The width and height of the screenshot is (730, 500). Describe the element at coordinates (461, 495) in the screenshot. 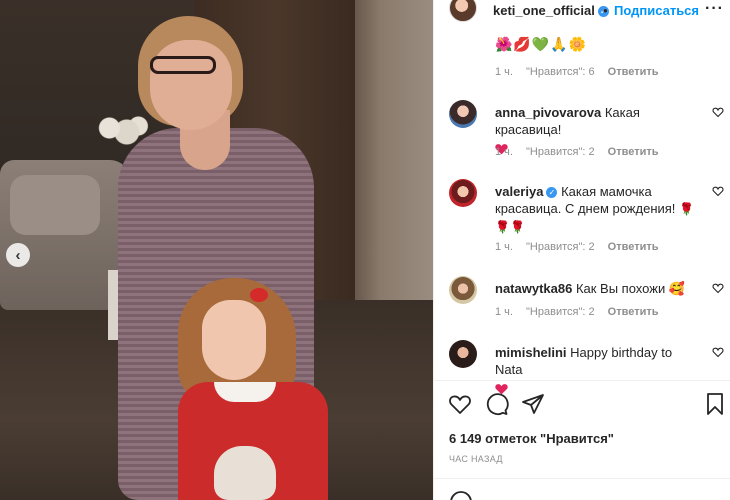

I see `emoji-icon` at that location.